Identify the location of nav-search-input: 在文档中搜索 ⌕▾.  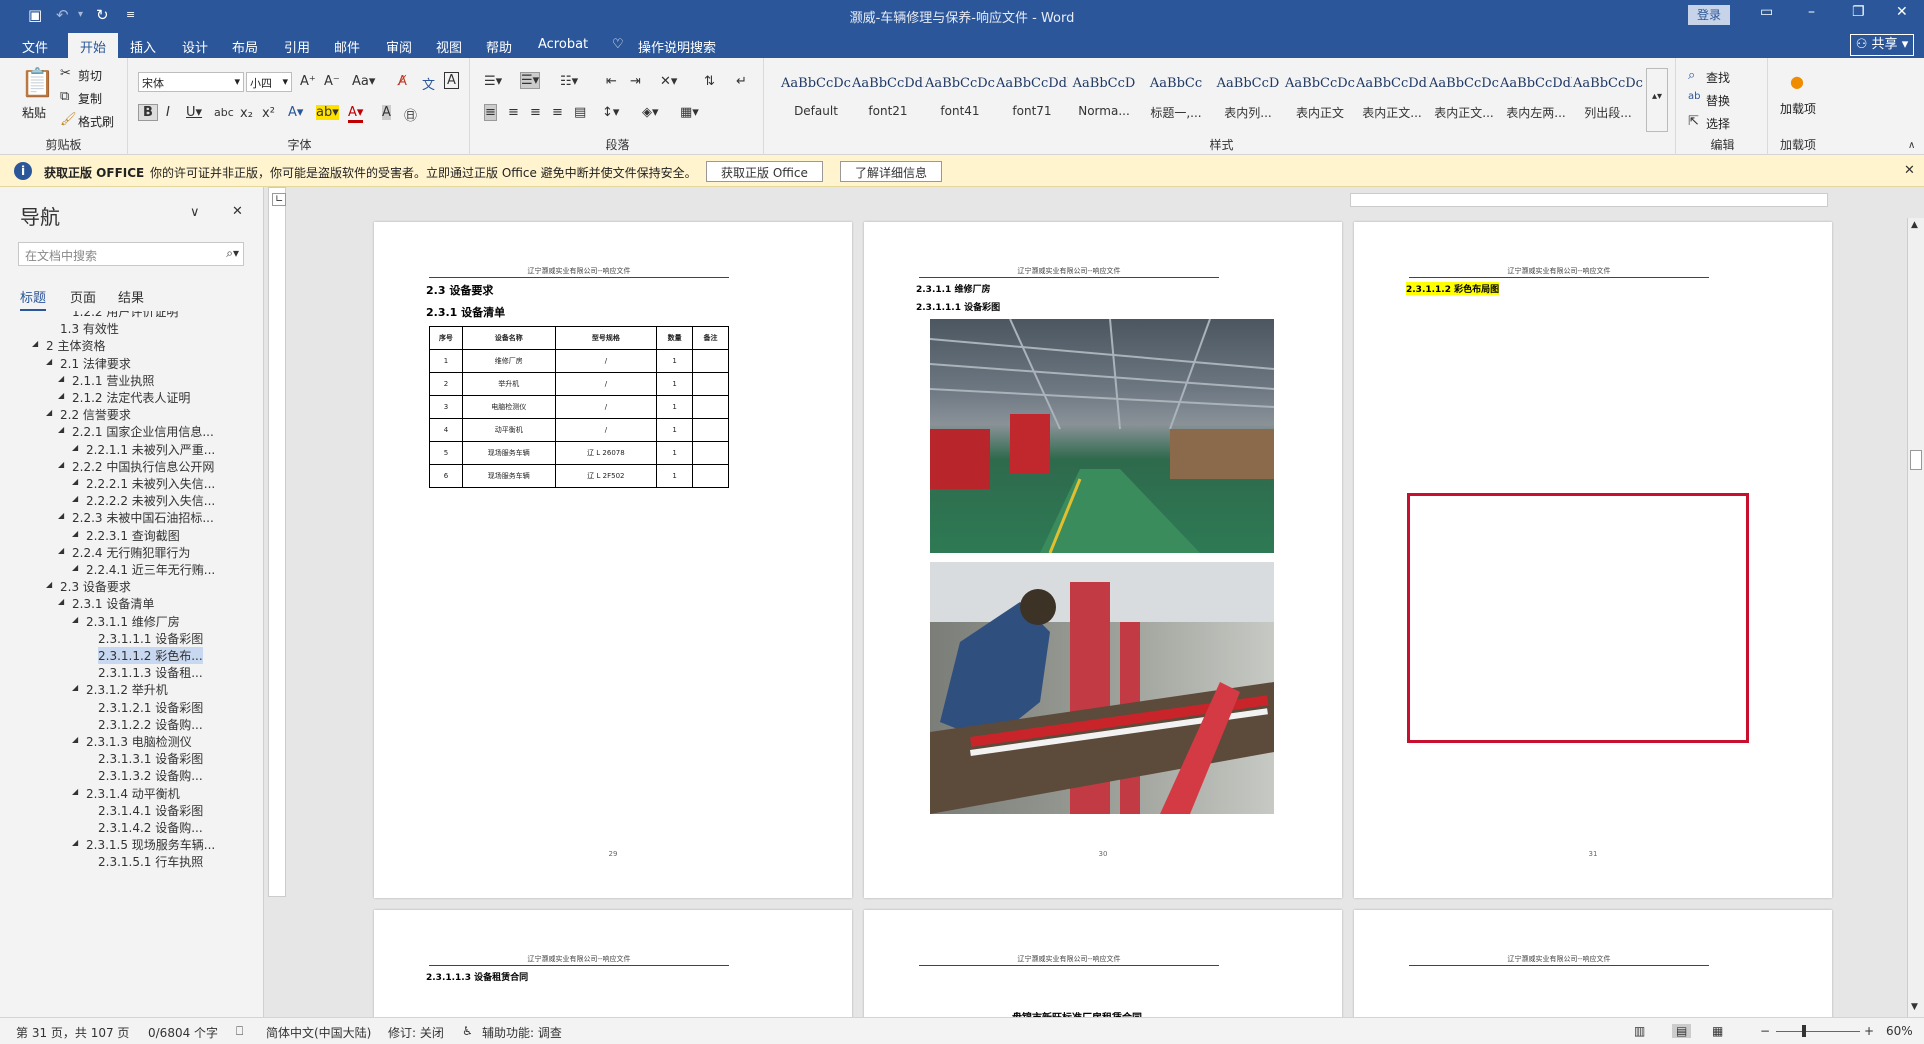
(131, 254).